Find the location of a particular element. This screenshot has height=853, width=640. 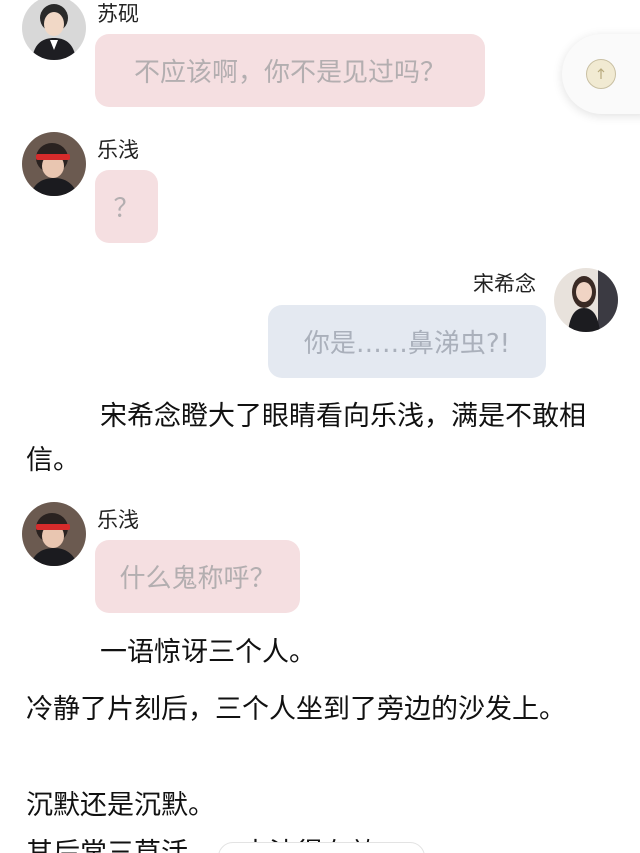

message-bubble: 你是……鼻涕虫?! is located at coordinates (407, 341).